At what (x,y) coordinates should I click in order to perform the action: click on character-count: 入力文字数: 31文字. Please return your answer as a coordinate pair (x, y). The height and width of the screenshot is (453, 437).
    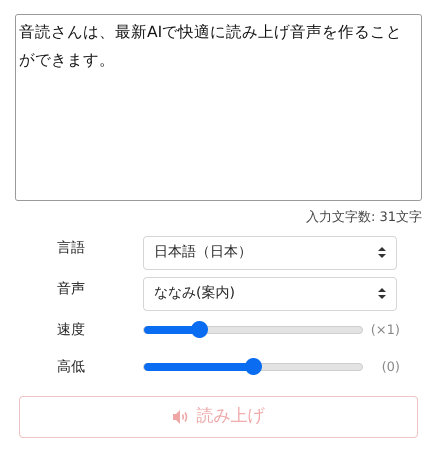
    Looking at the image, I should click on (364, 218).